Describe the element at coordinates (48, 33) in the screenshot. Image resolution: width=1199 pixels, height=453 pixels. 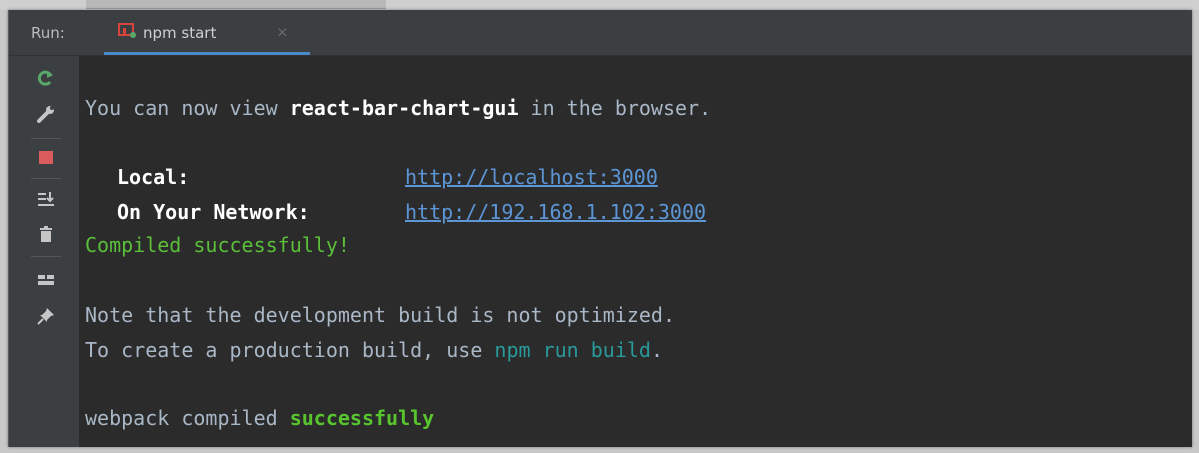
I see `run-label: Run:` at that location.